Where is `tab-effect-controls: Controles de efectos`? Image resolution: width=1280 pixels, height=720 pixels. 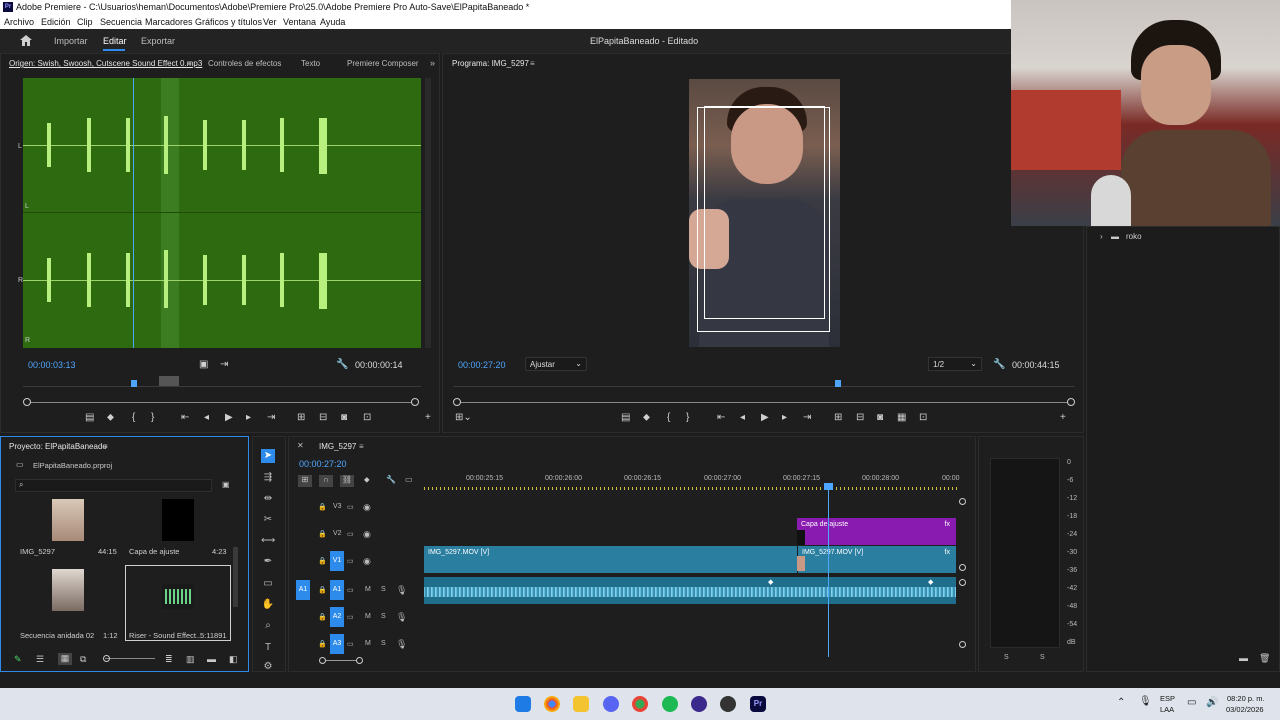 tab-effect-controls: Controles de efectos is located at coordinates (244, 63).